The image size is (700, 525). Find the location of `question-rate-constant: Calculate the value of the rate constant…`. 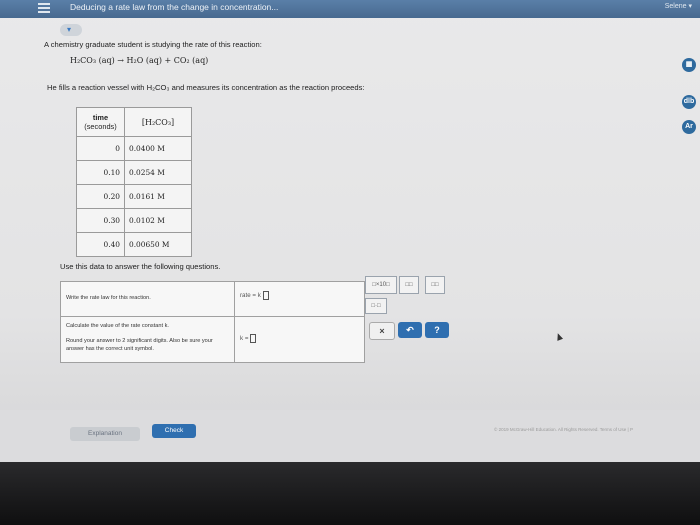

question-rate-constant: Calculate the value of the rate constant… is located at coordinates (117, 326).